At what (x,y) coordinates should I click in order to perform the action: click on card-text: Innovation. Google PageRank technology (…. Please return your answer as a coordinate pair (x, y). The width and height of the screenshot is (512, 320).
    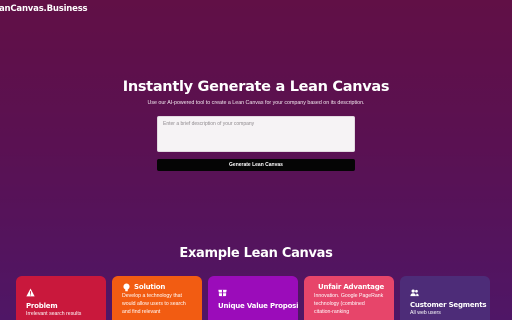
    Looking at the image, I should click on (349, 304).